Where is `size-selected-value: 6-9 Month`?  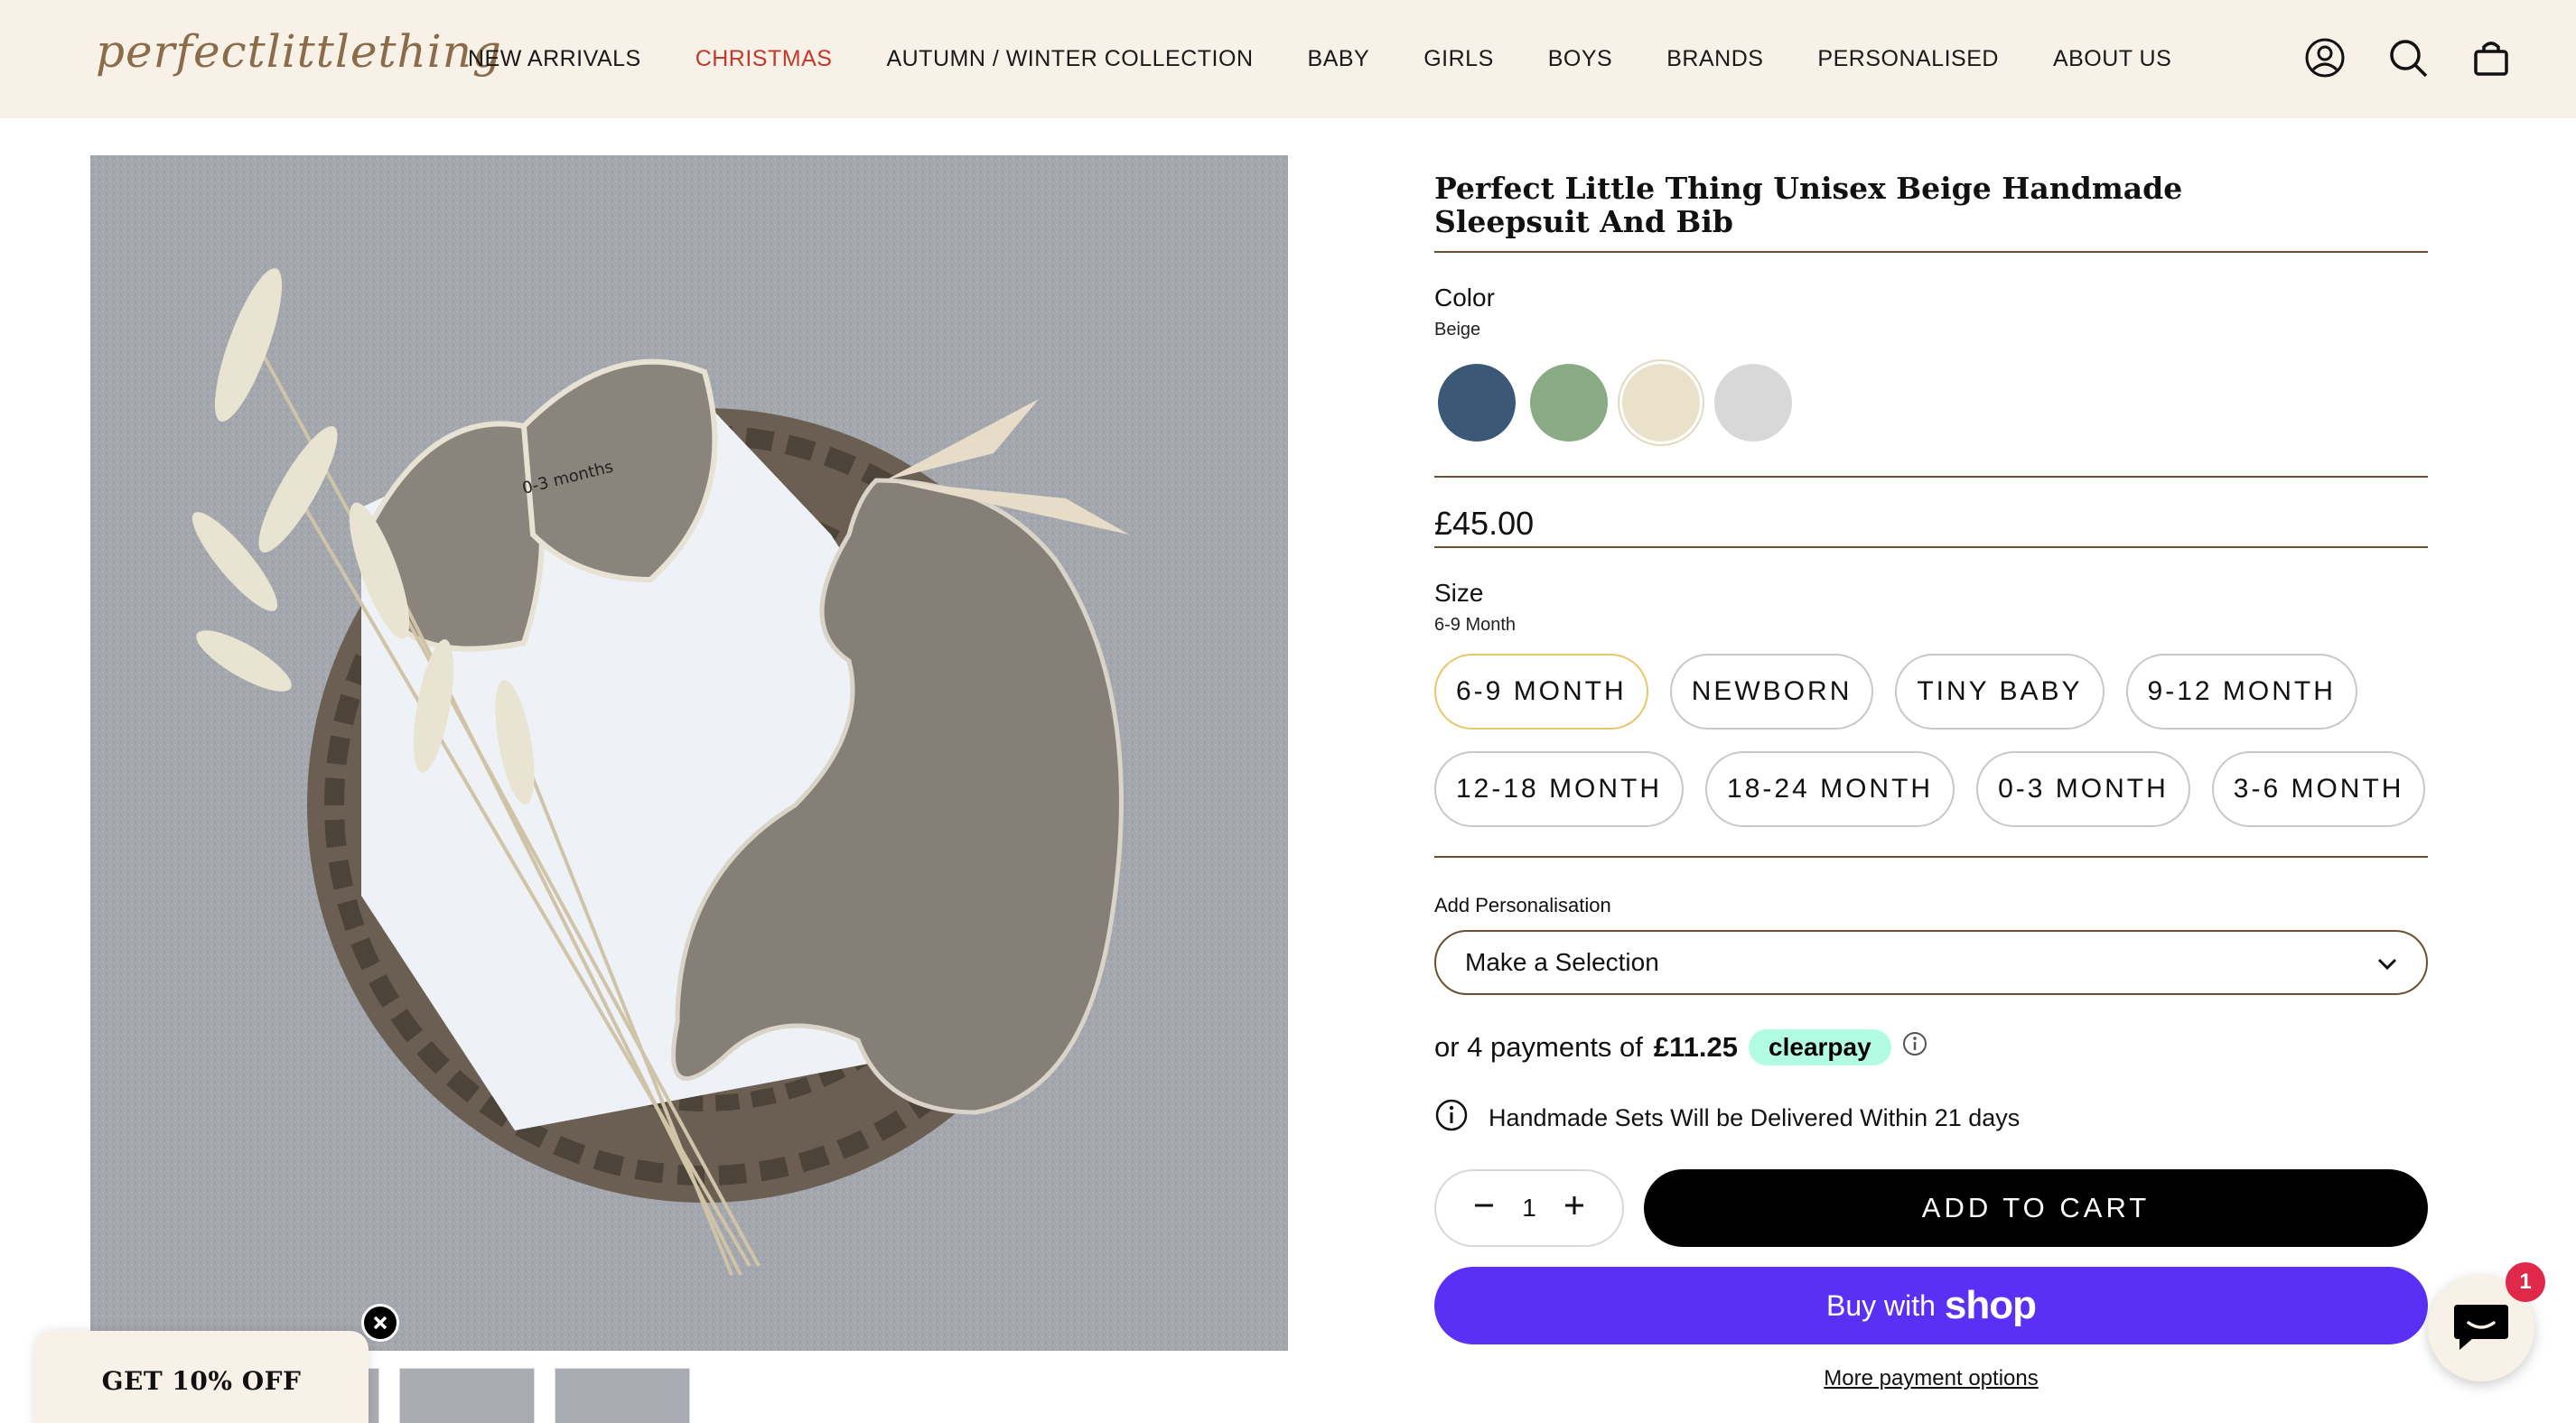
size-selected-value: 6-9 Month is located at coordinates (1475, 625).